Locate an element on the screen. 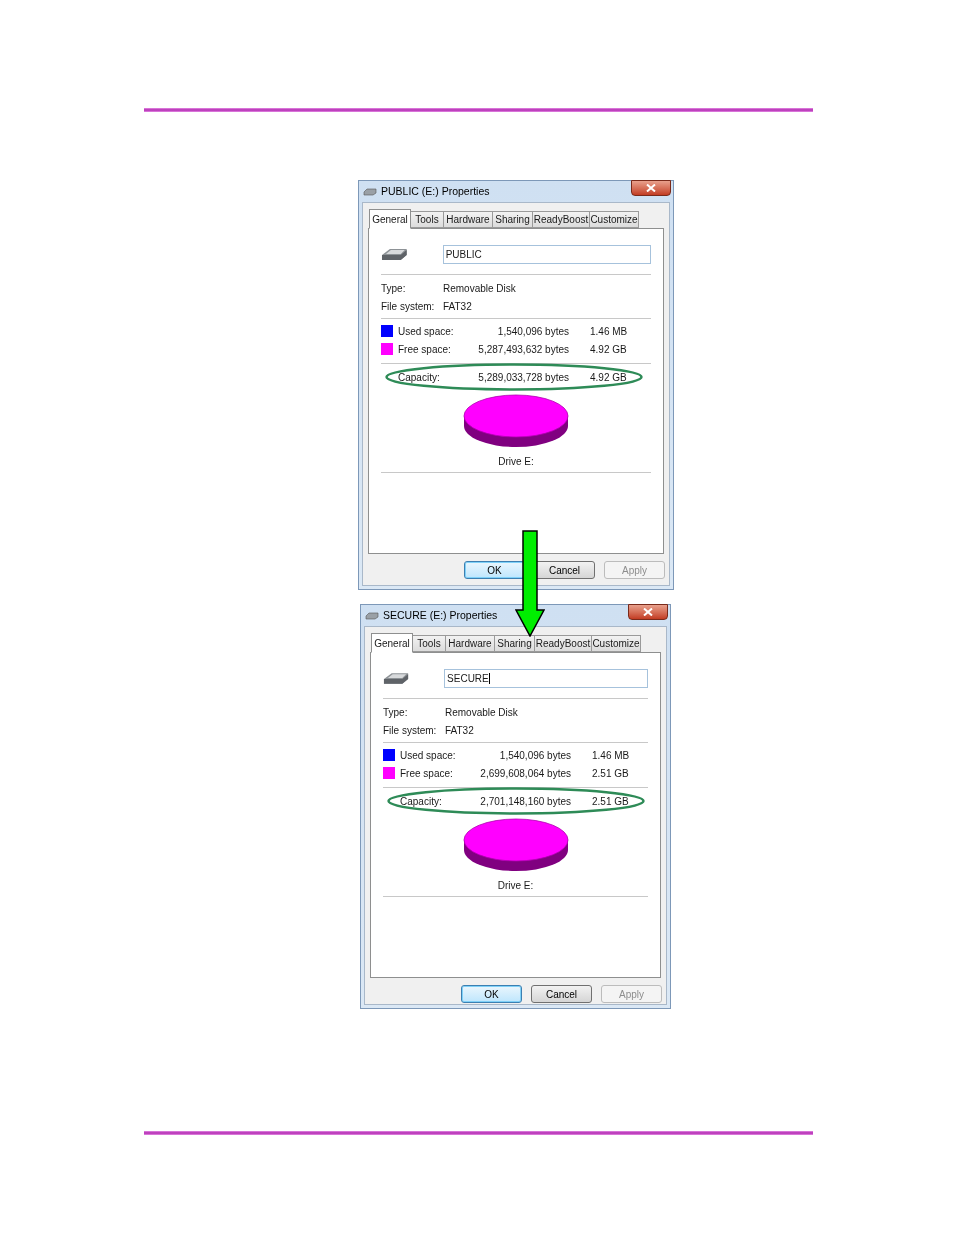 The height and width of the screenshot is (1235, 954). byte-count: 5,287,493,632 bytes is located at coordinates (523, 349).